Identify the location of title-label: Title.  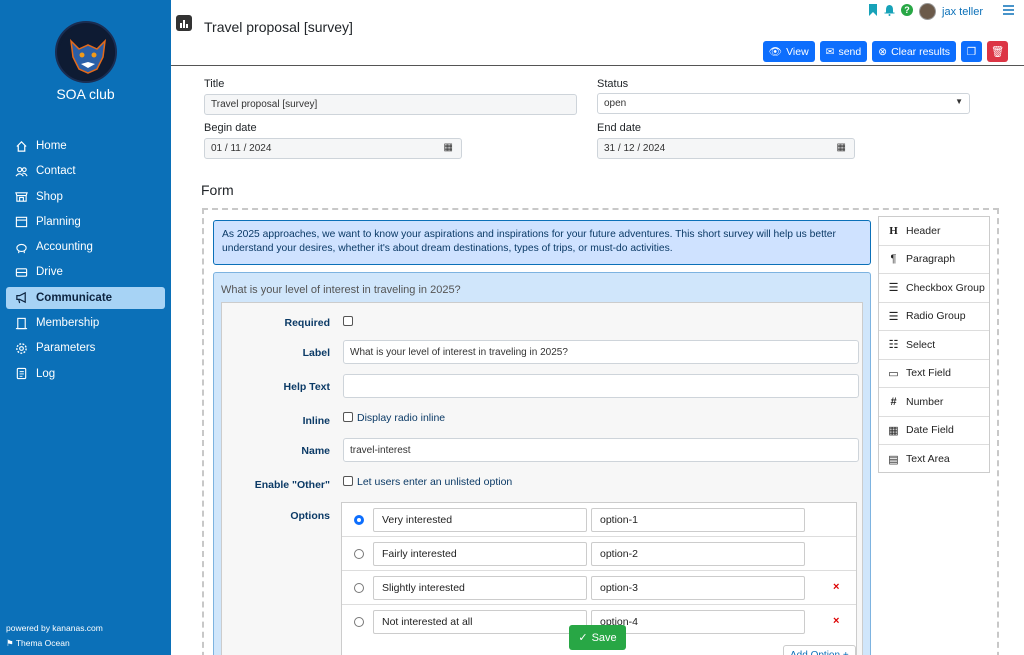
(214, 84).